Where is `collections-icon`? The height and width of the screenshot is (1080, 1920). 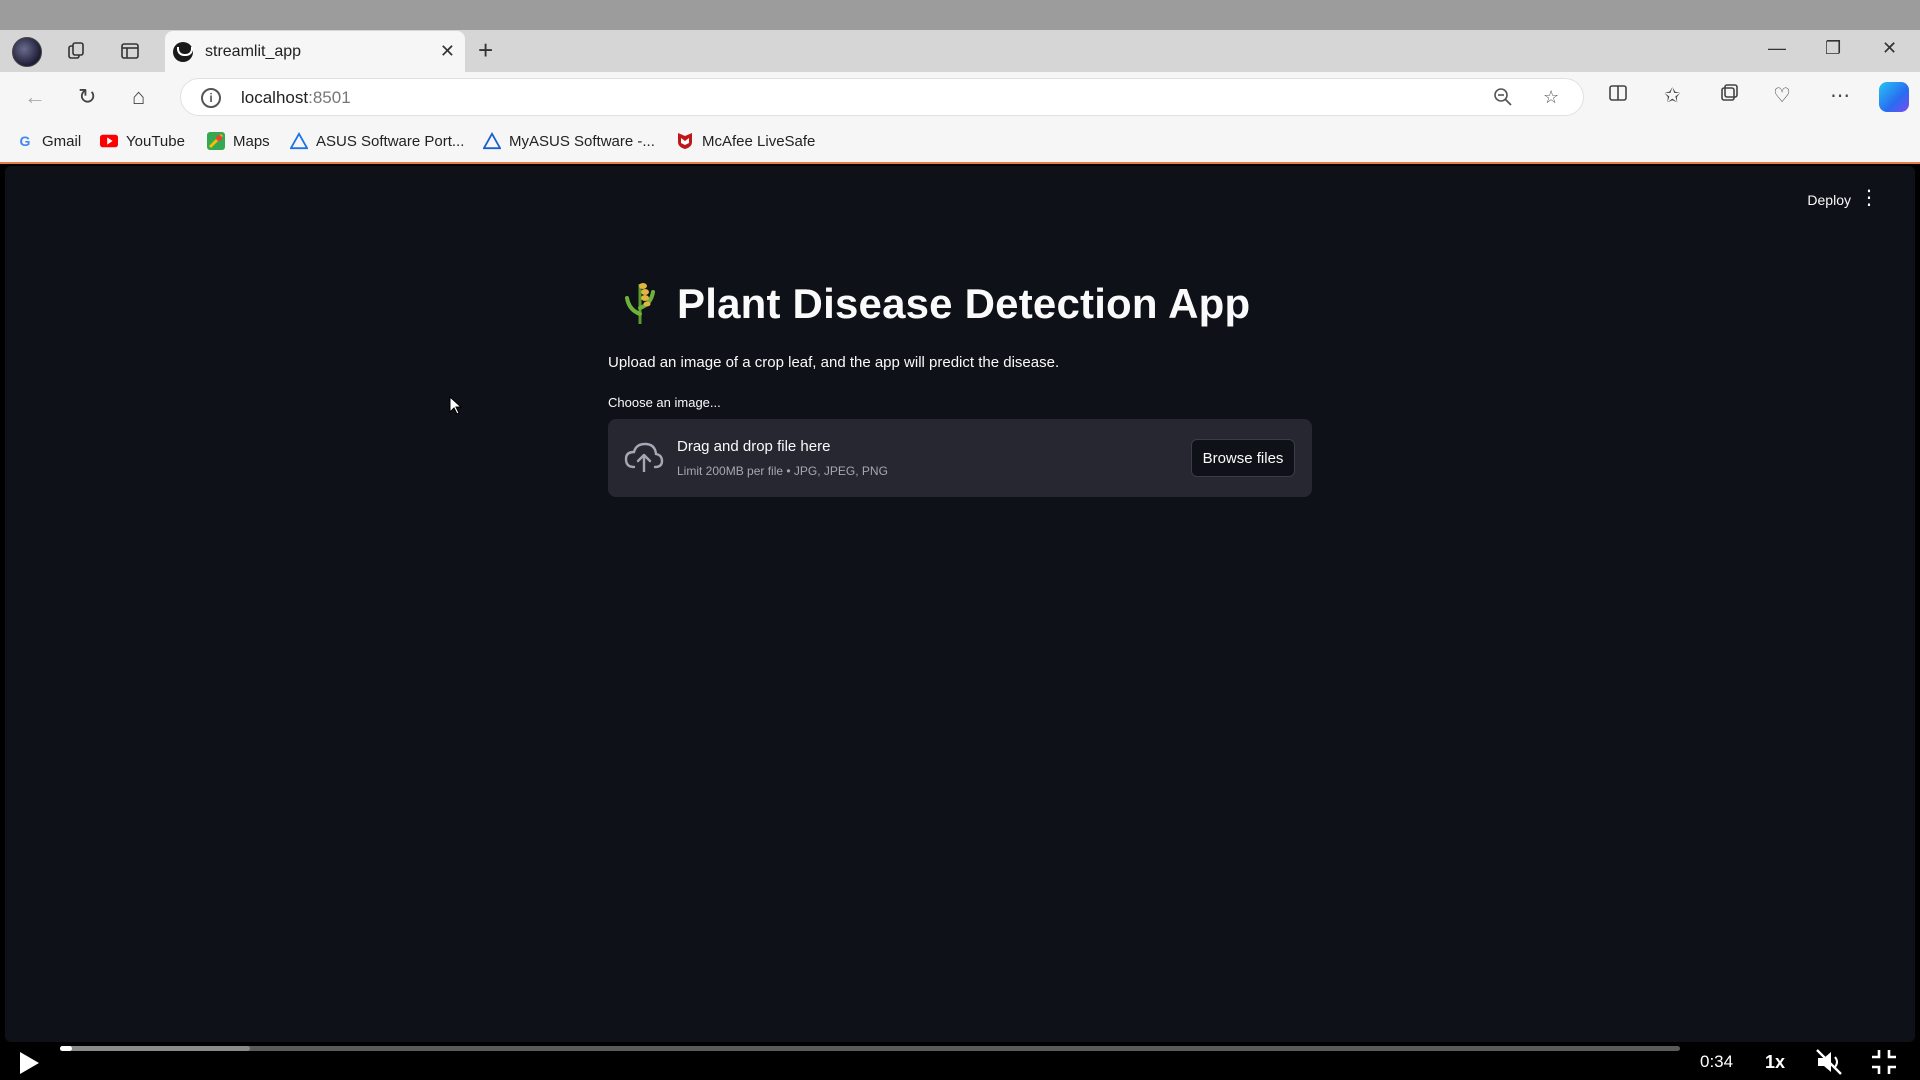
collections-icon is located at coordinates (1729, 96).